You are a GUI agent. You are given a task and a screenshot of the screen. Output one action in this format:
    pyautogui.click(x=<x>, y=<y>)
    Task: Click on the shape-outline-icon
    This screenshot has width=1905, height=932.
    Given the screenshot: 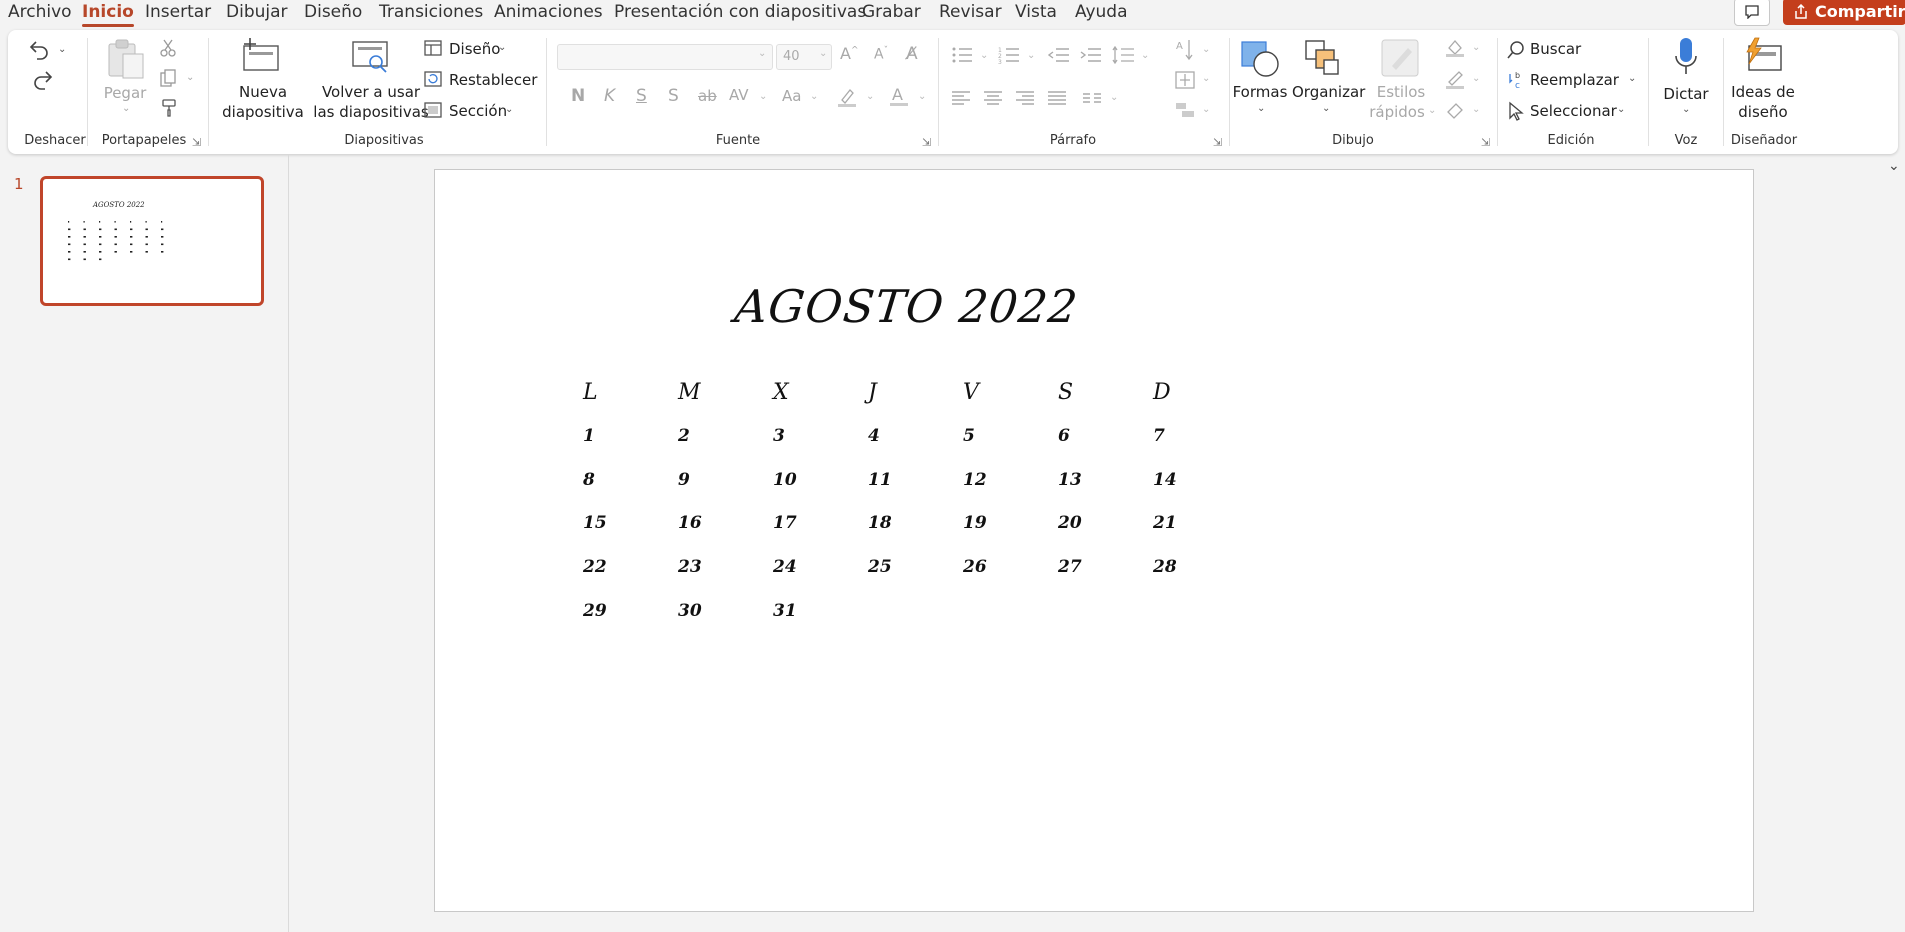 What is the action you would take?
    pyautogui.click(x=1455, y=80)
    